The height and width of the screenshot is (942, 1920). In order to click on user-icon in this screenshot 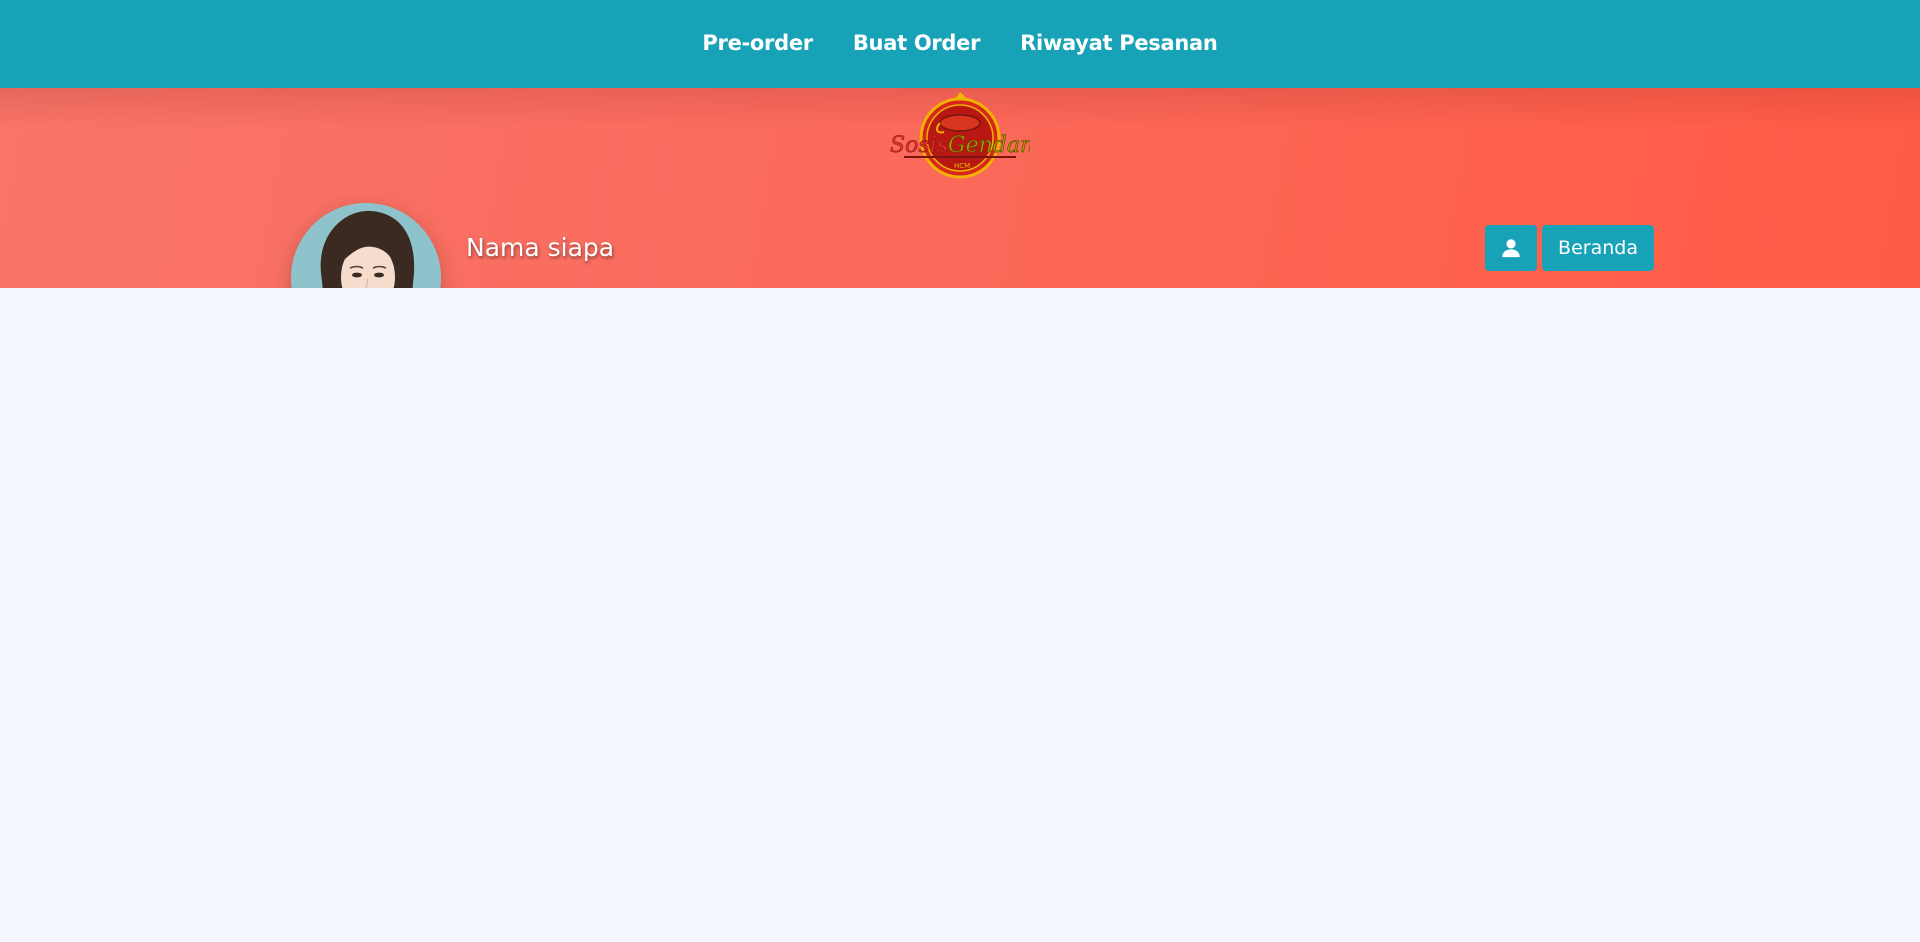, I will do `click(1511, 248)`.